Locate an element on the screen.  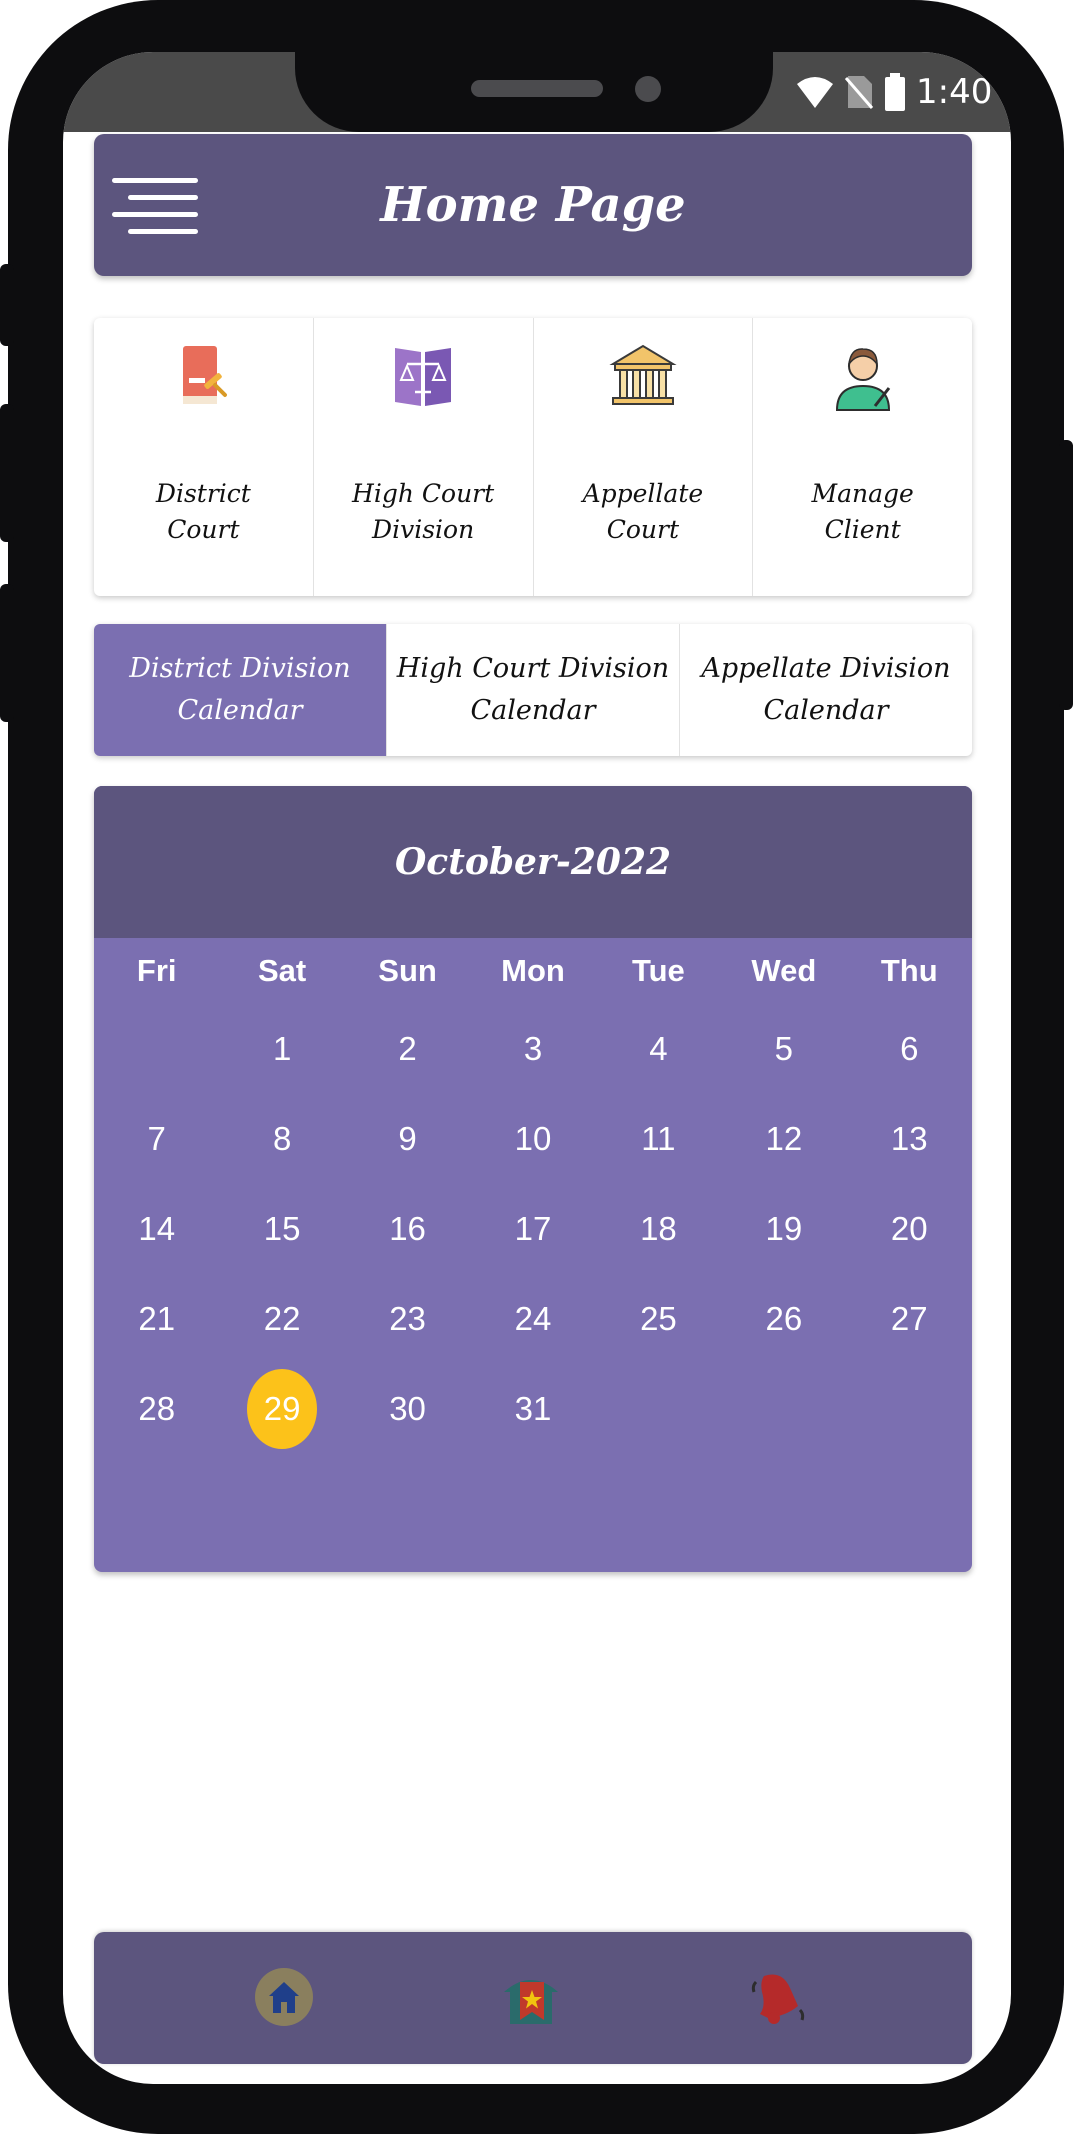
district-court-button: District Court is located at coordinates (204, 457).